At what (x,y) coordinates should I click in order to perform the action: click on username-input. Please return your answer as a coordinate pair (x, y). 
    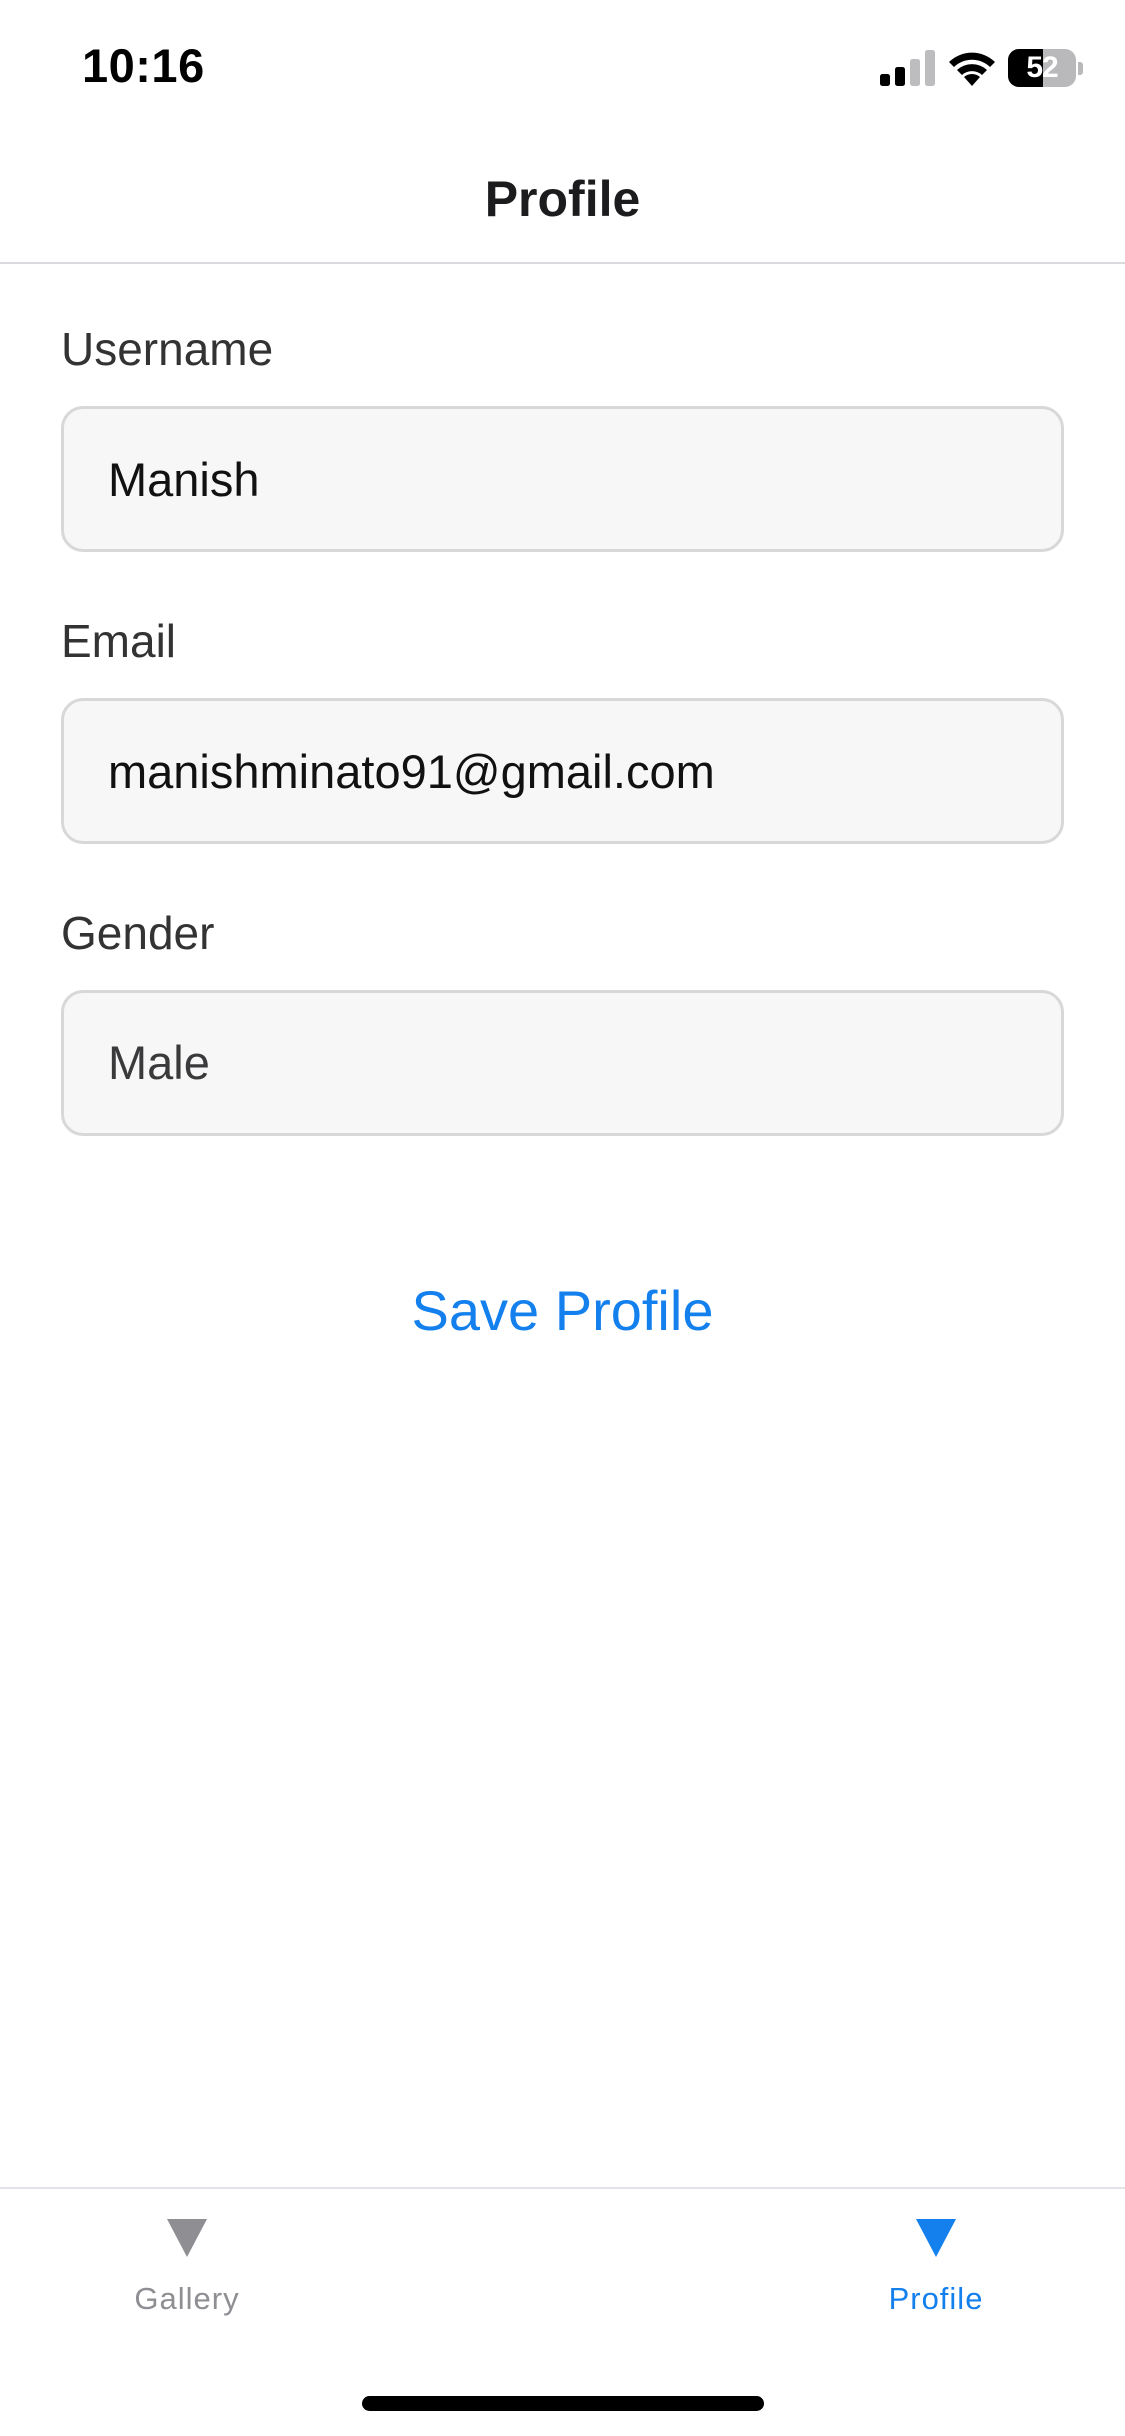
    Looking at the image, I should click on (558, 479).